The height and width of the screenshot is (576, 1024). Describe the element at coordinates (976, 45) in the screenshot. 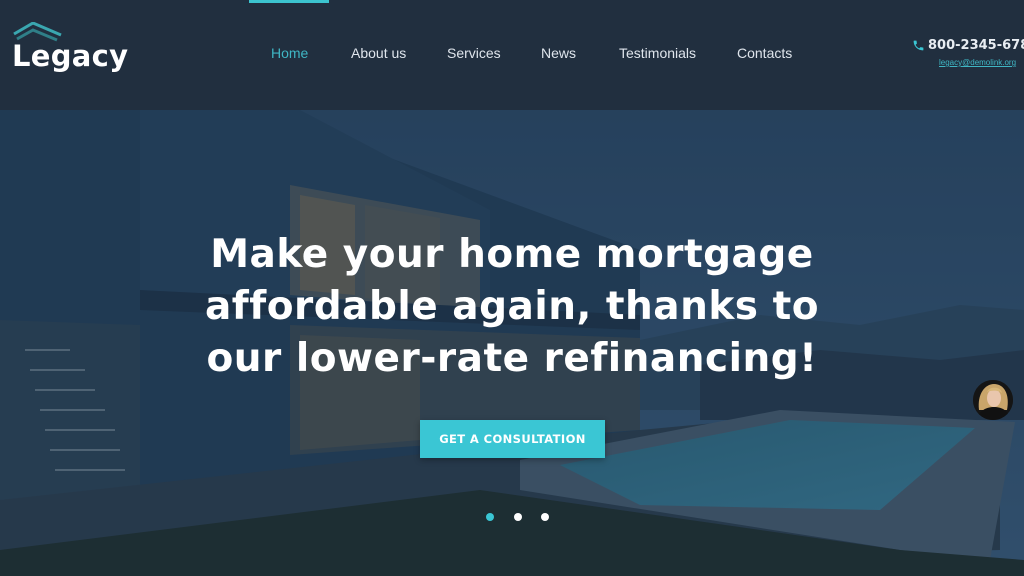

I see `phone-number: 800-2345-6789` at that location.